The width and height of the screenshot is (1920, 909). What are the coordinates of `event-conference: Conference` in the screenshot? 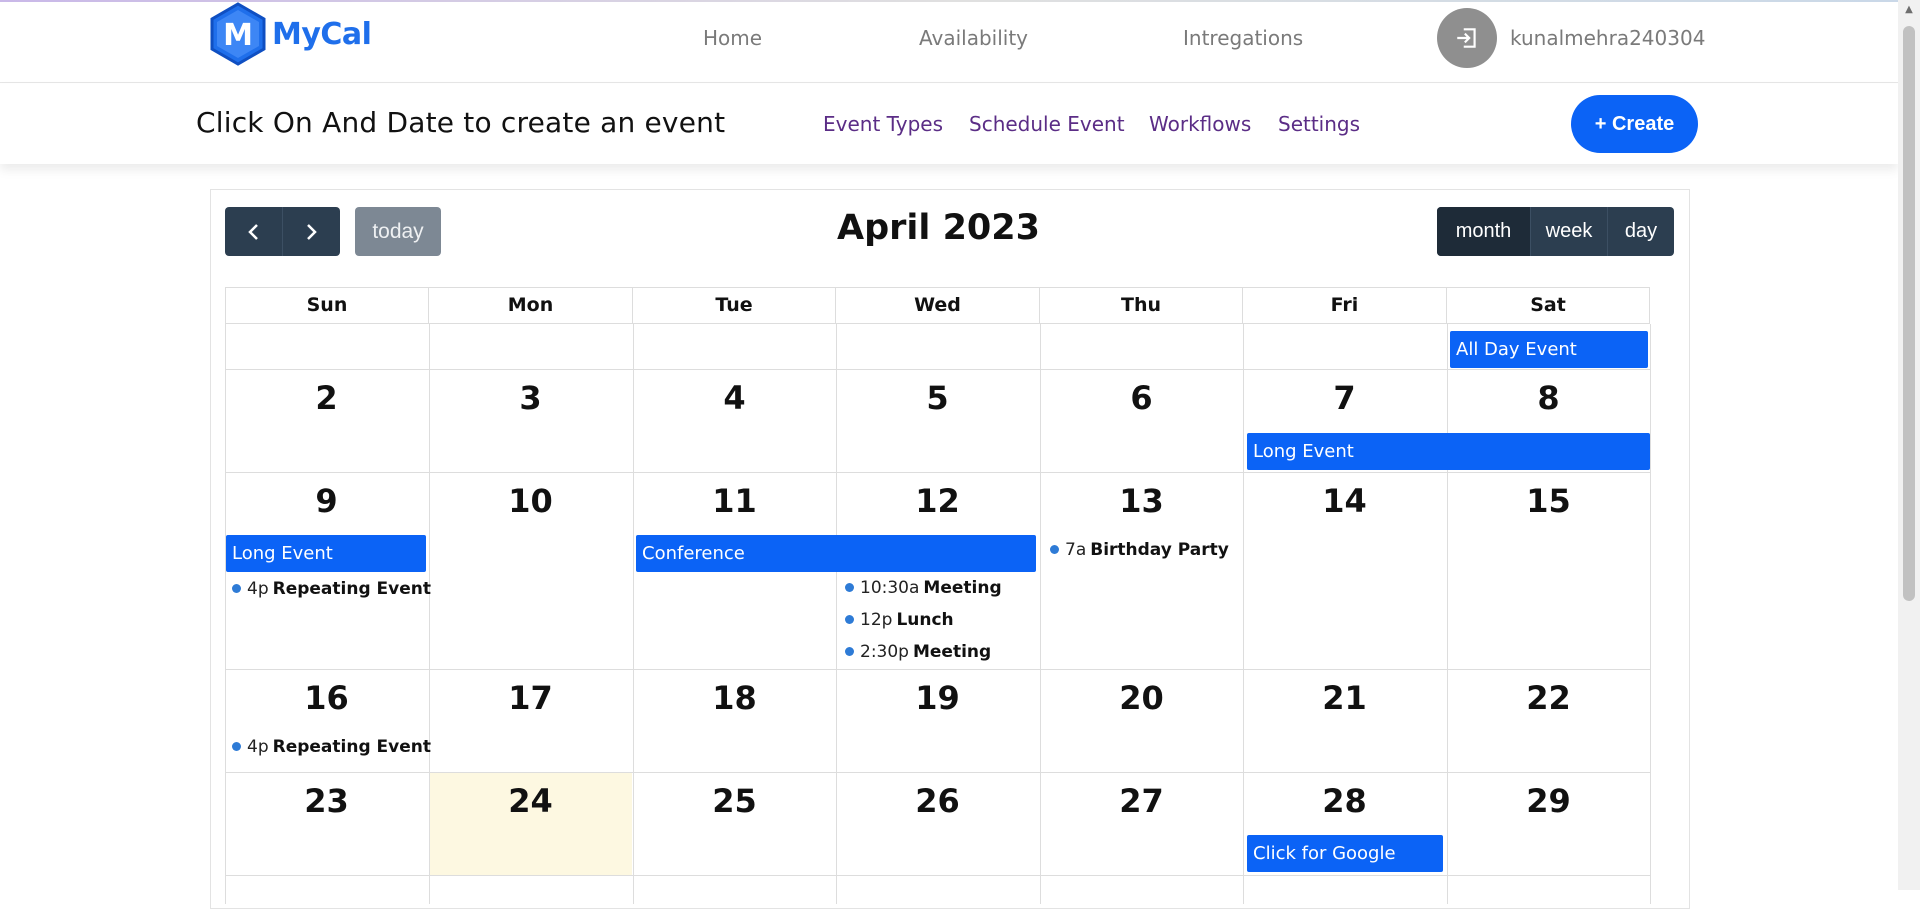 It's located at (836, 553).